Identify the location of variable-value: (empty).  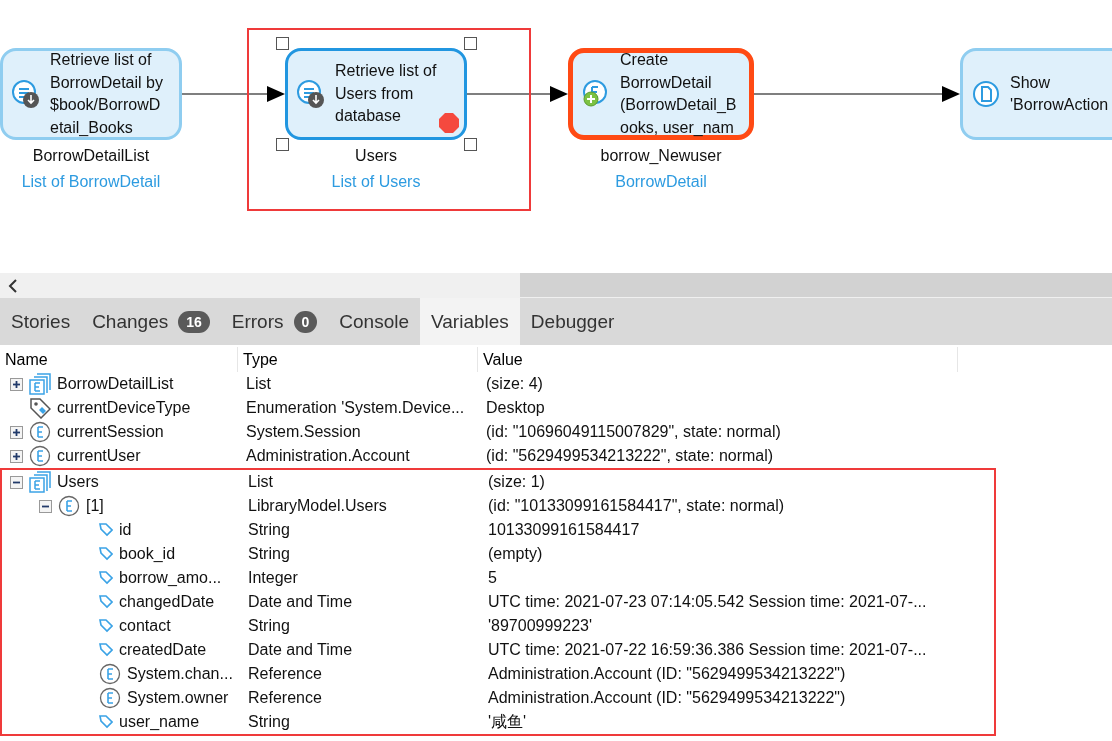
(515, 554).